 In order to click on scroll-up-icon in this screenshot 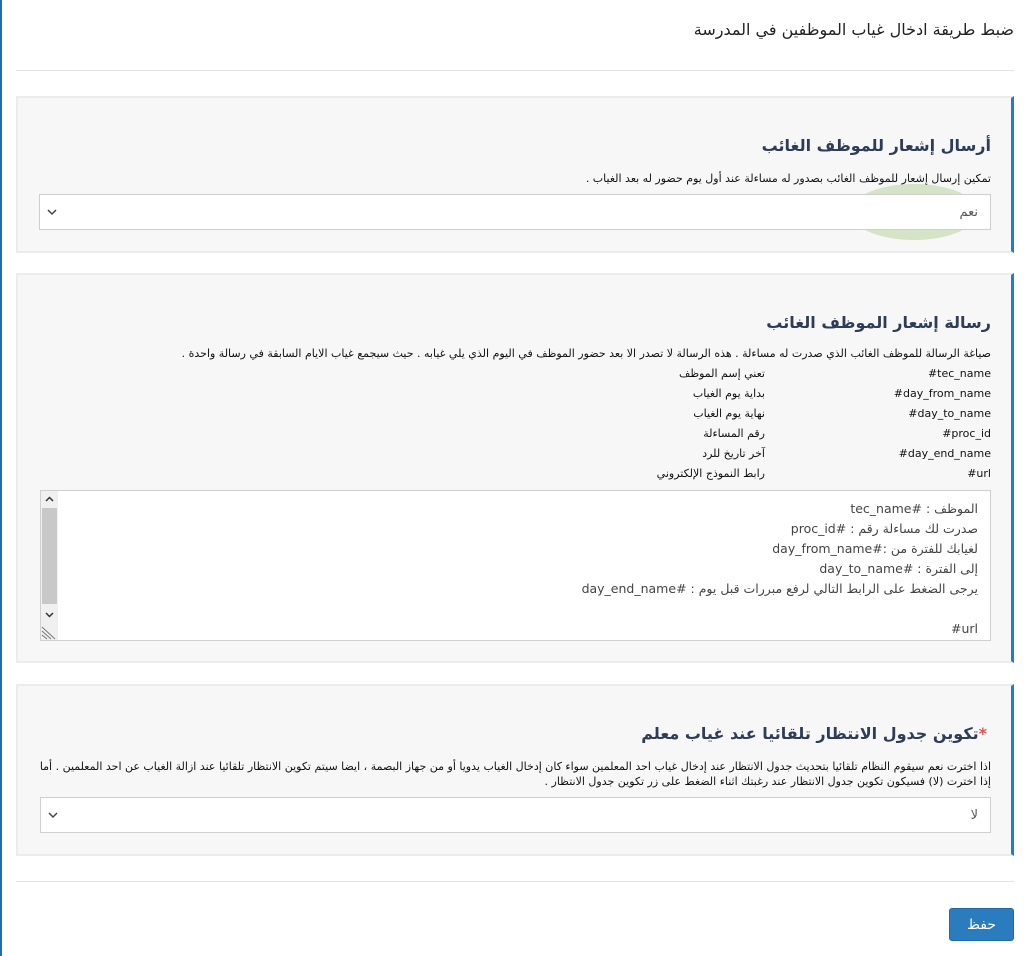, I will do `click(49, 499)`.